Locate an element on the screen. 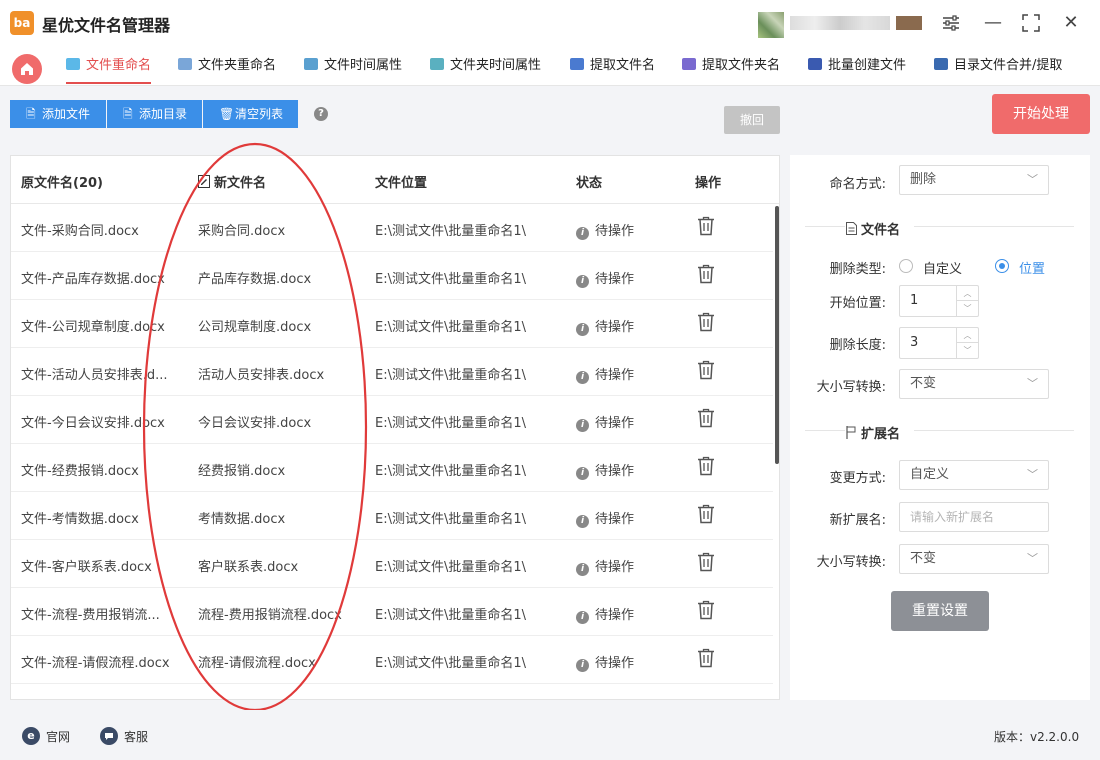 The width and height of the screenshot is (1100, 760). tab-dir-merge: 目录文件合并/提取 is located at coordinates (998, 68).